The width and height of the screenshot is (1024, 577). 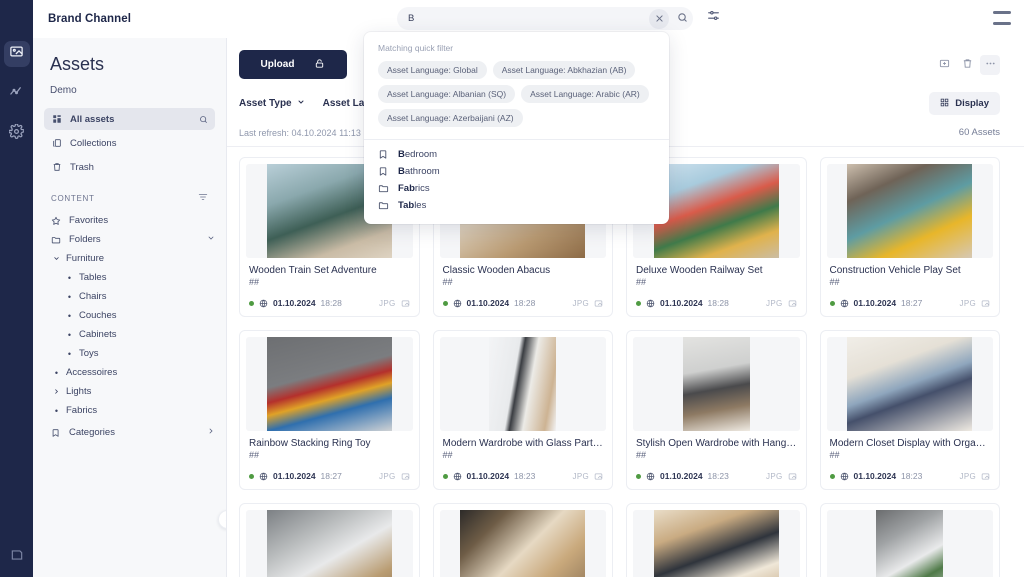 I want to click on asset-time: 18:28, so click(x=525, y=303).